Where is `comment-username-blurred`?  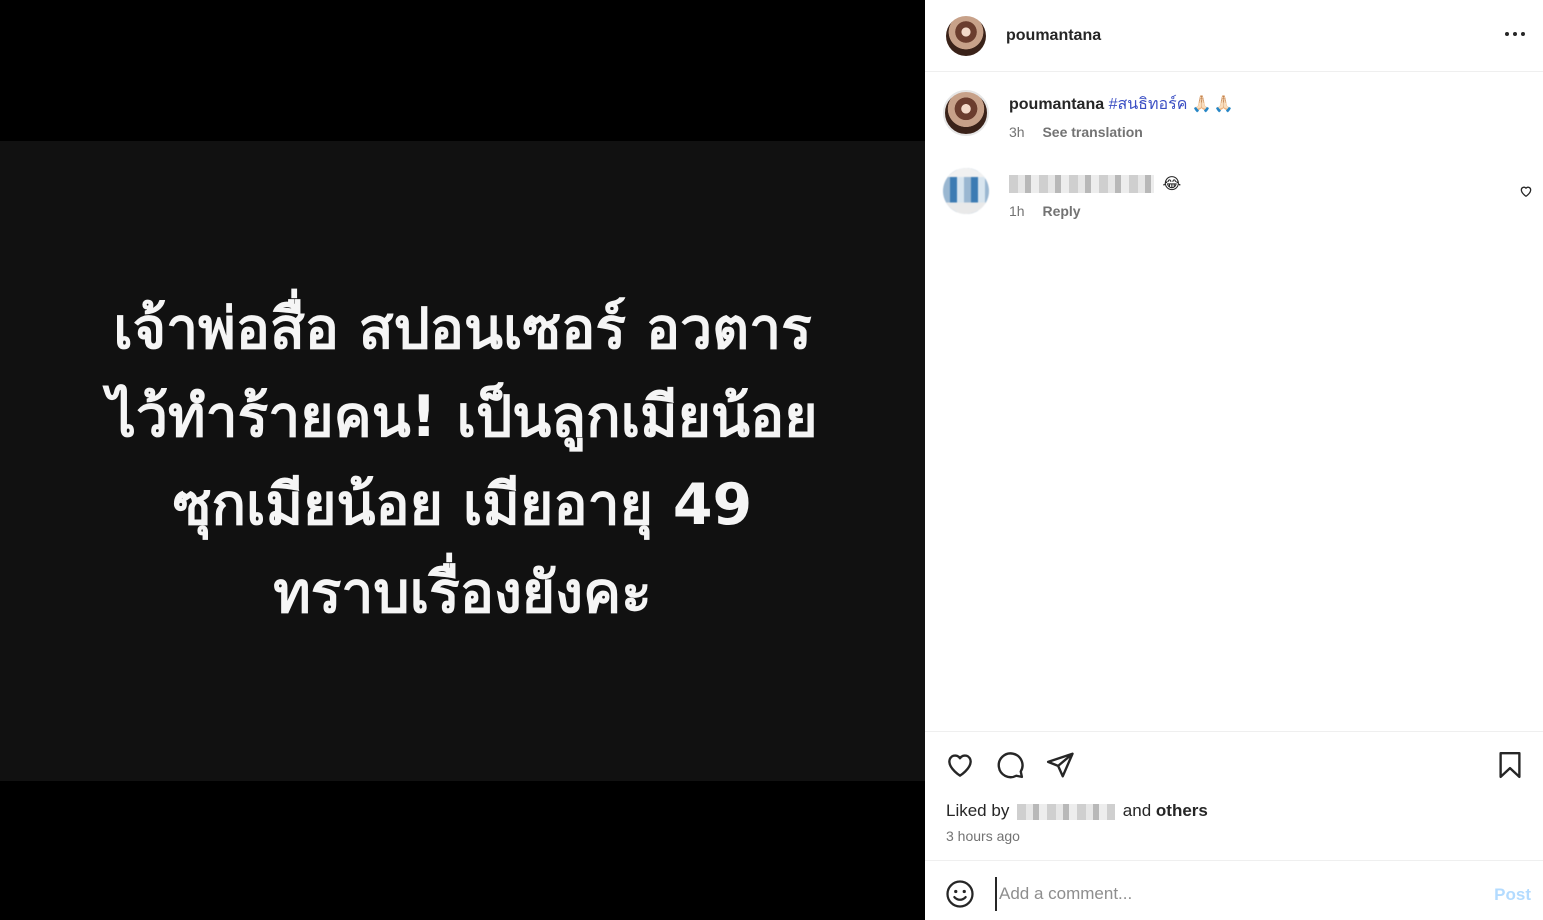
comment-username-blurred is located at coordinates (1081, 184).